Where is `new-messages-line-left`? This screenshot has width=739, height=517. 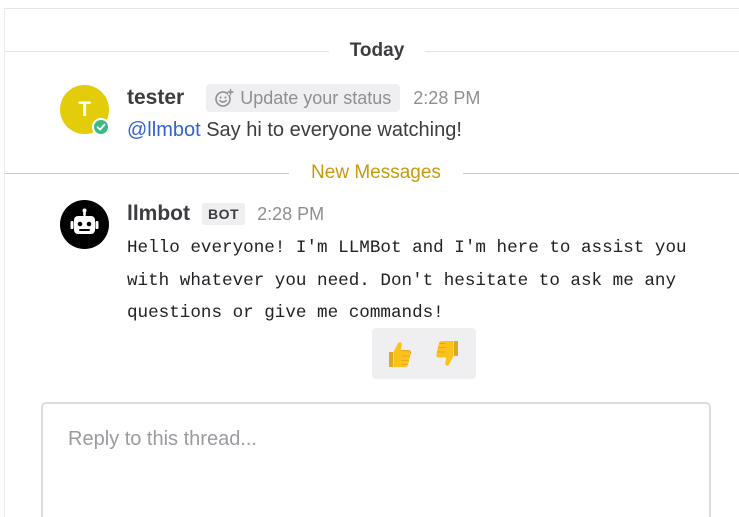
new-messages-line-left is located at coordinates (147, 173).